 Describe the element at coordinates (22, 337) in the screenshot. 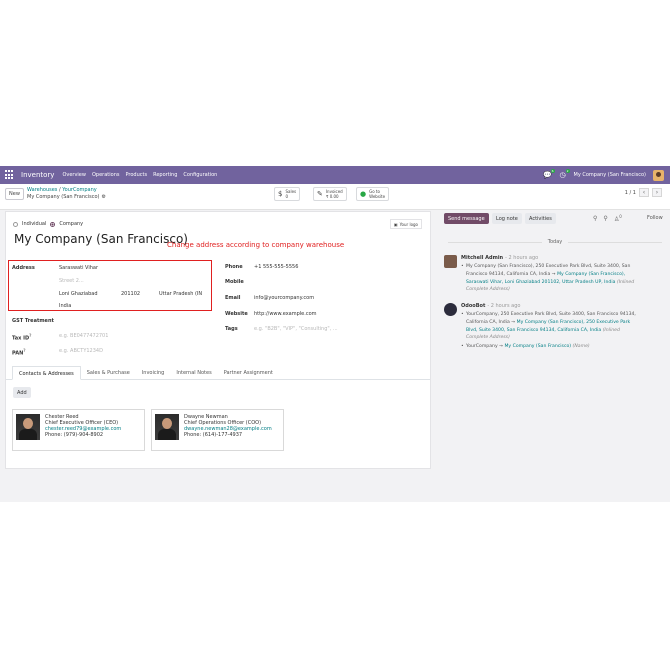

I see `taxid-label: Tax ID?` at that location.